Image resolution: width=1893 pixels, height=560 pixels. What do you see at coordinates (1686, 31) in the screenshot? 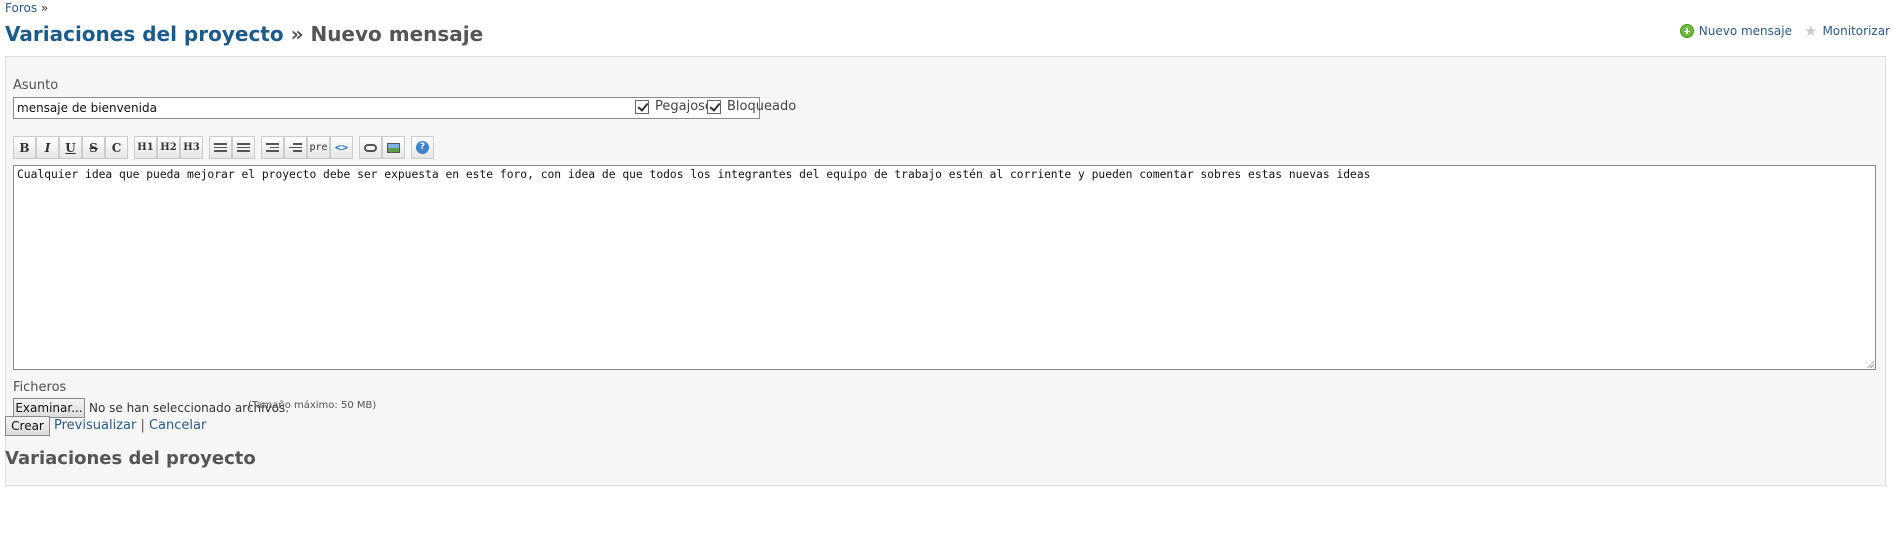
I see `add-icon` at bounding box center [1686, 31].